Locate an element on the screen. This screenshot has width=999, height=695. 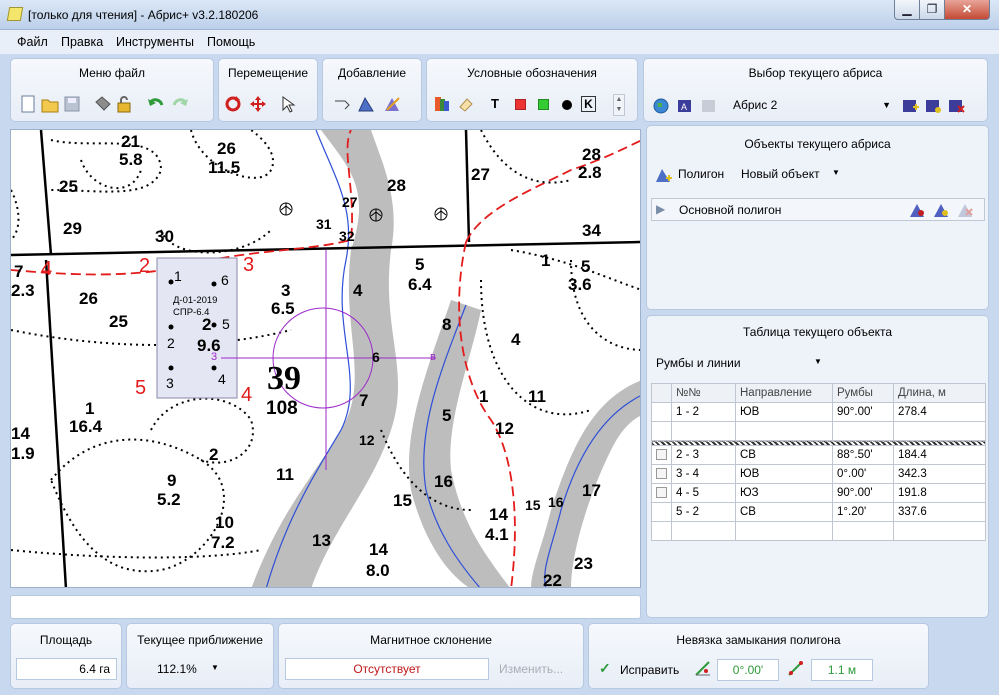
open-folder-icon is located at coordinates (50, 104).